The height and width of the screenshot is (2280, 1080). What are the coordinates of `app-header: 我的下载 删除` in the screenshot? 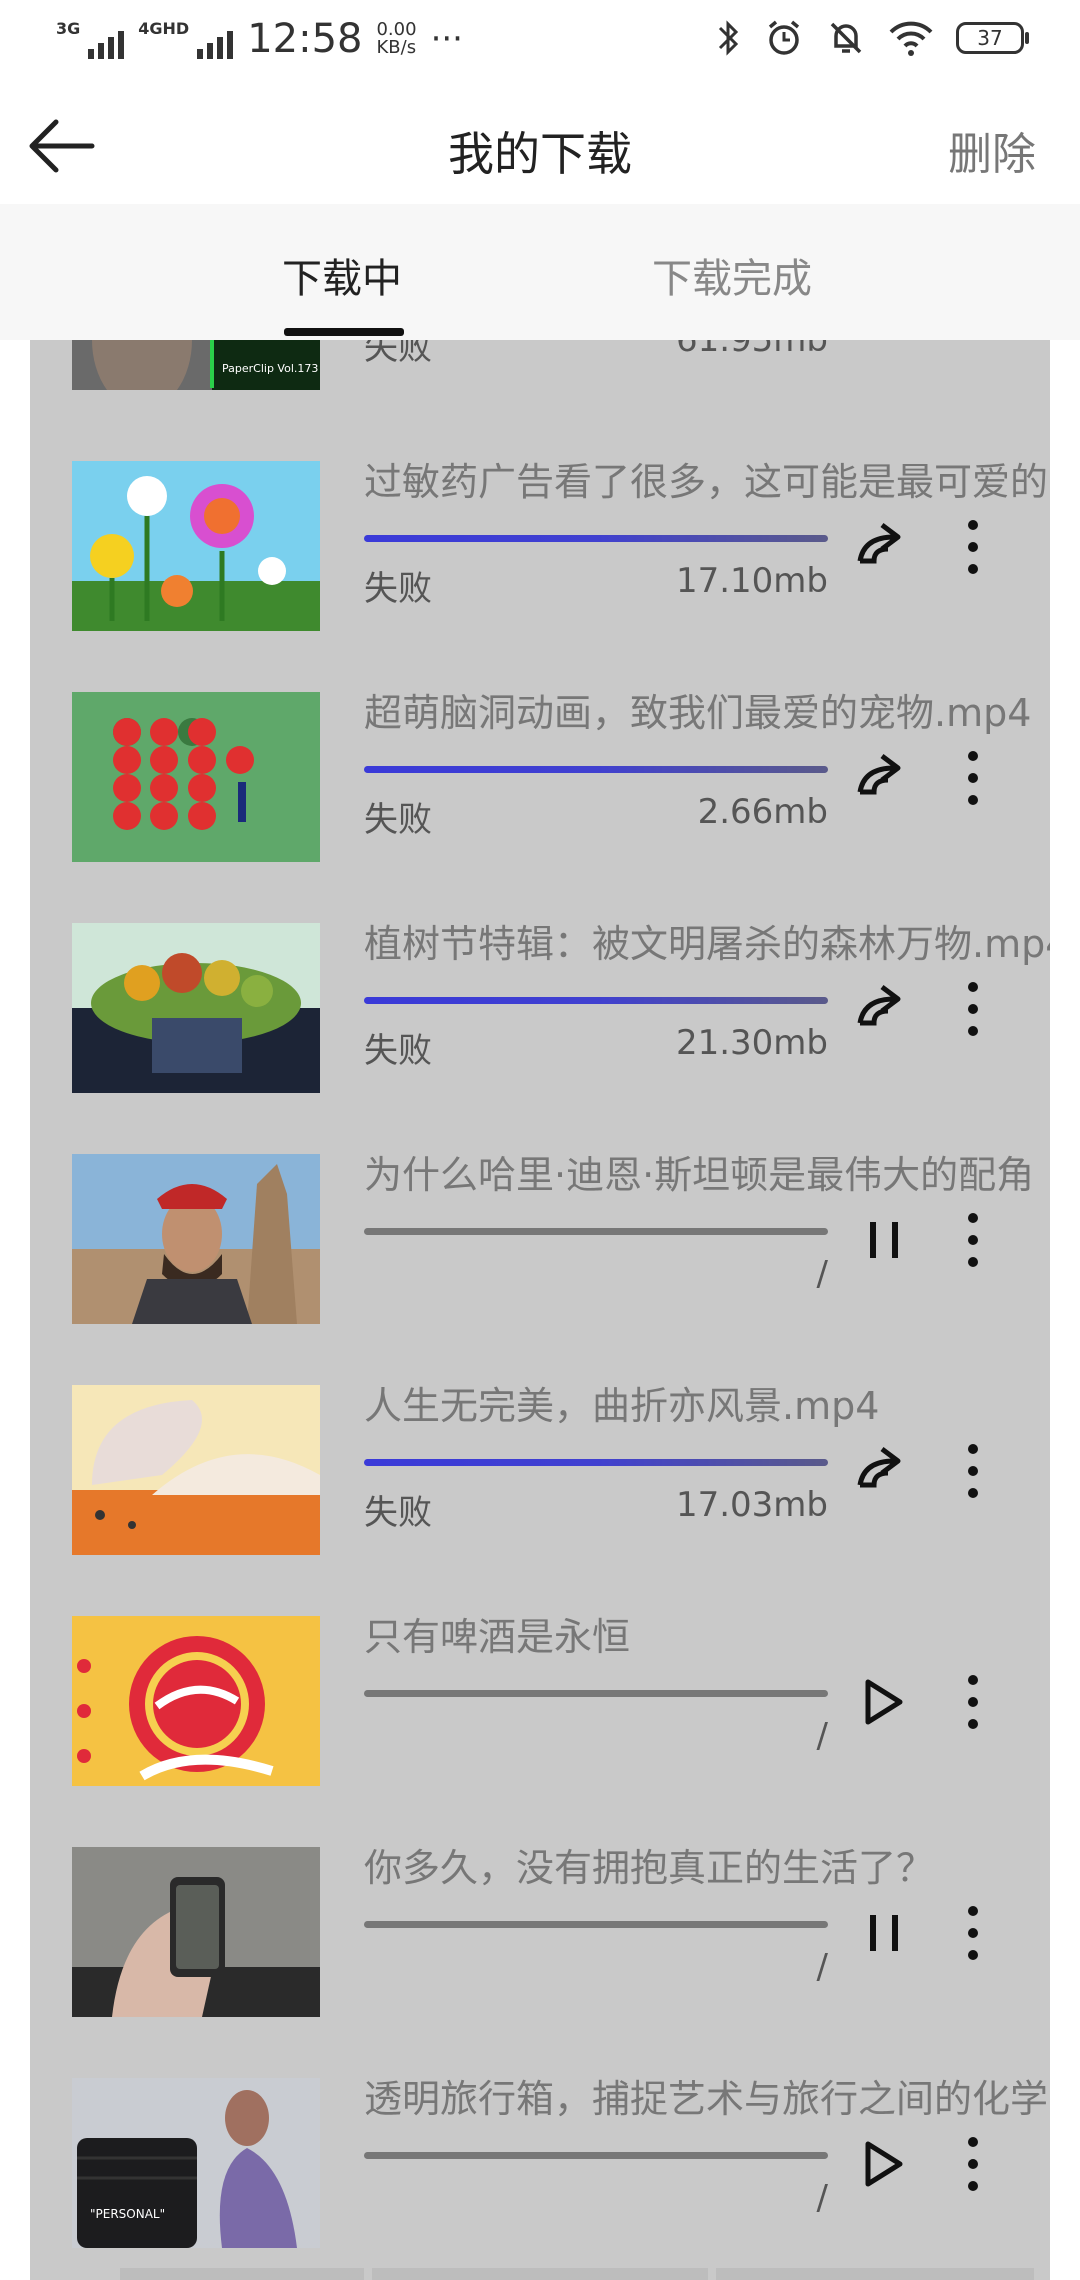 It's located at (540, 146).